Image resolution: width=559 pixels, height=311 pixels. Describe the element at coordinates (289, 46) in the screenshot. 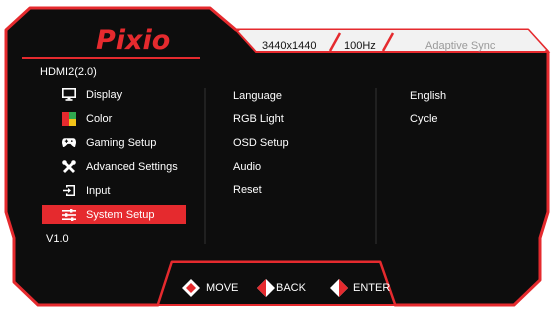

I see `resolution-readout: 3440x1440` at that location.